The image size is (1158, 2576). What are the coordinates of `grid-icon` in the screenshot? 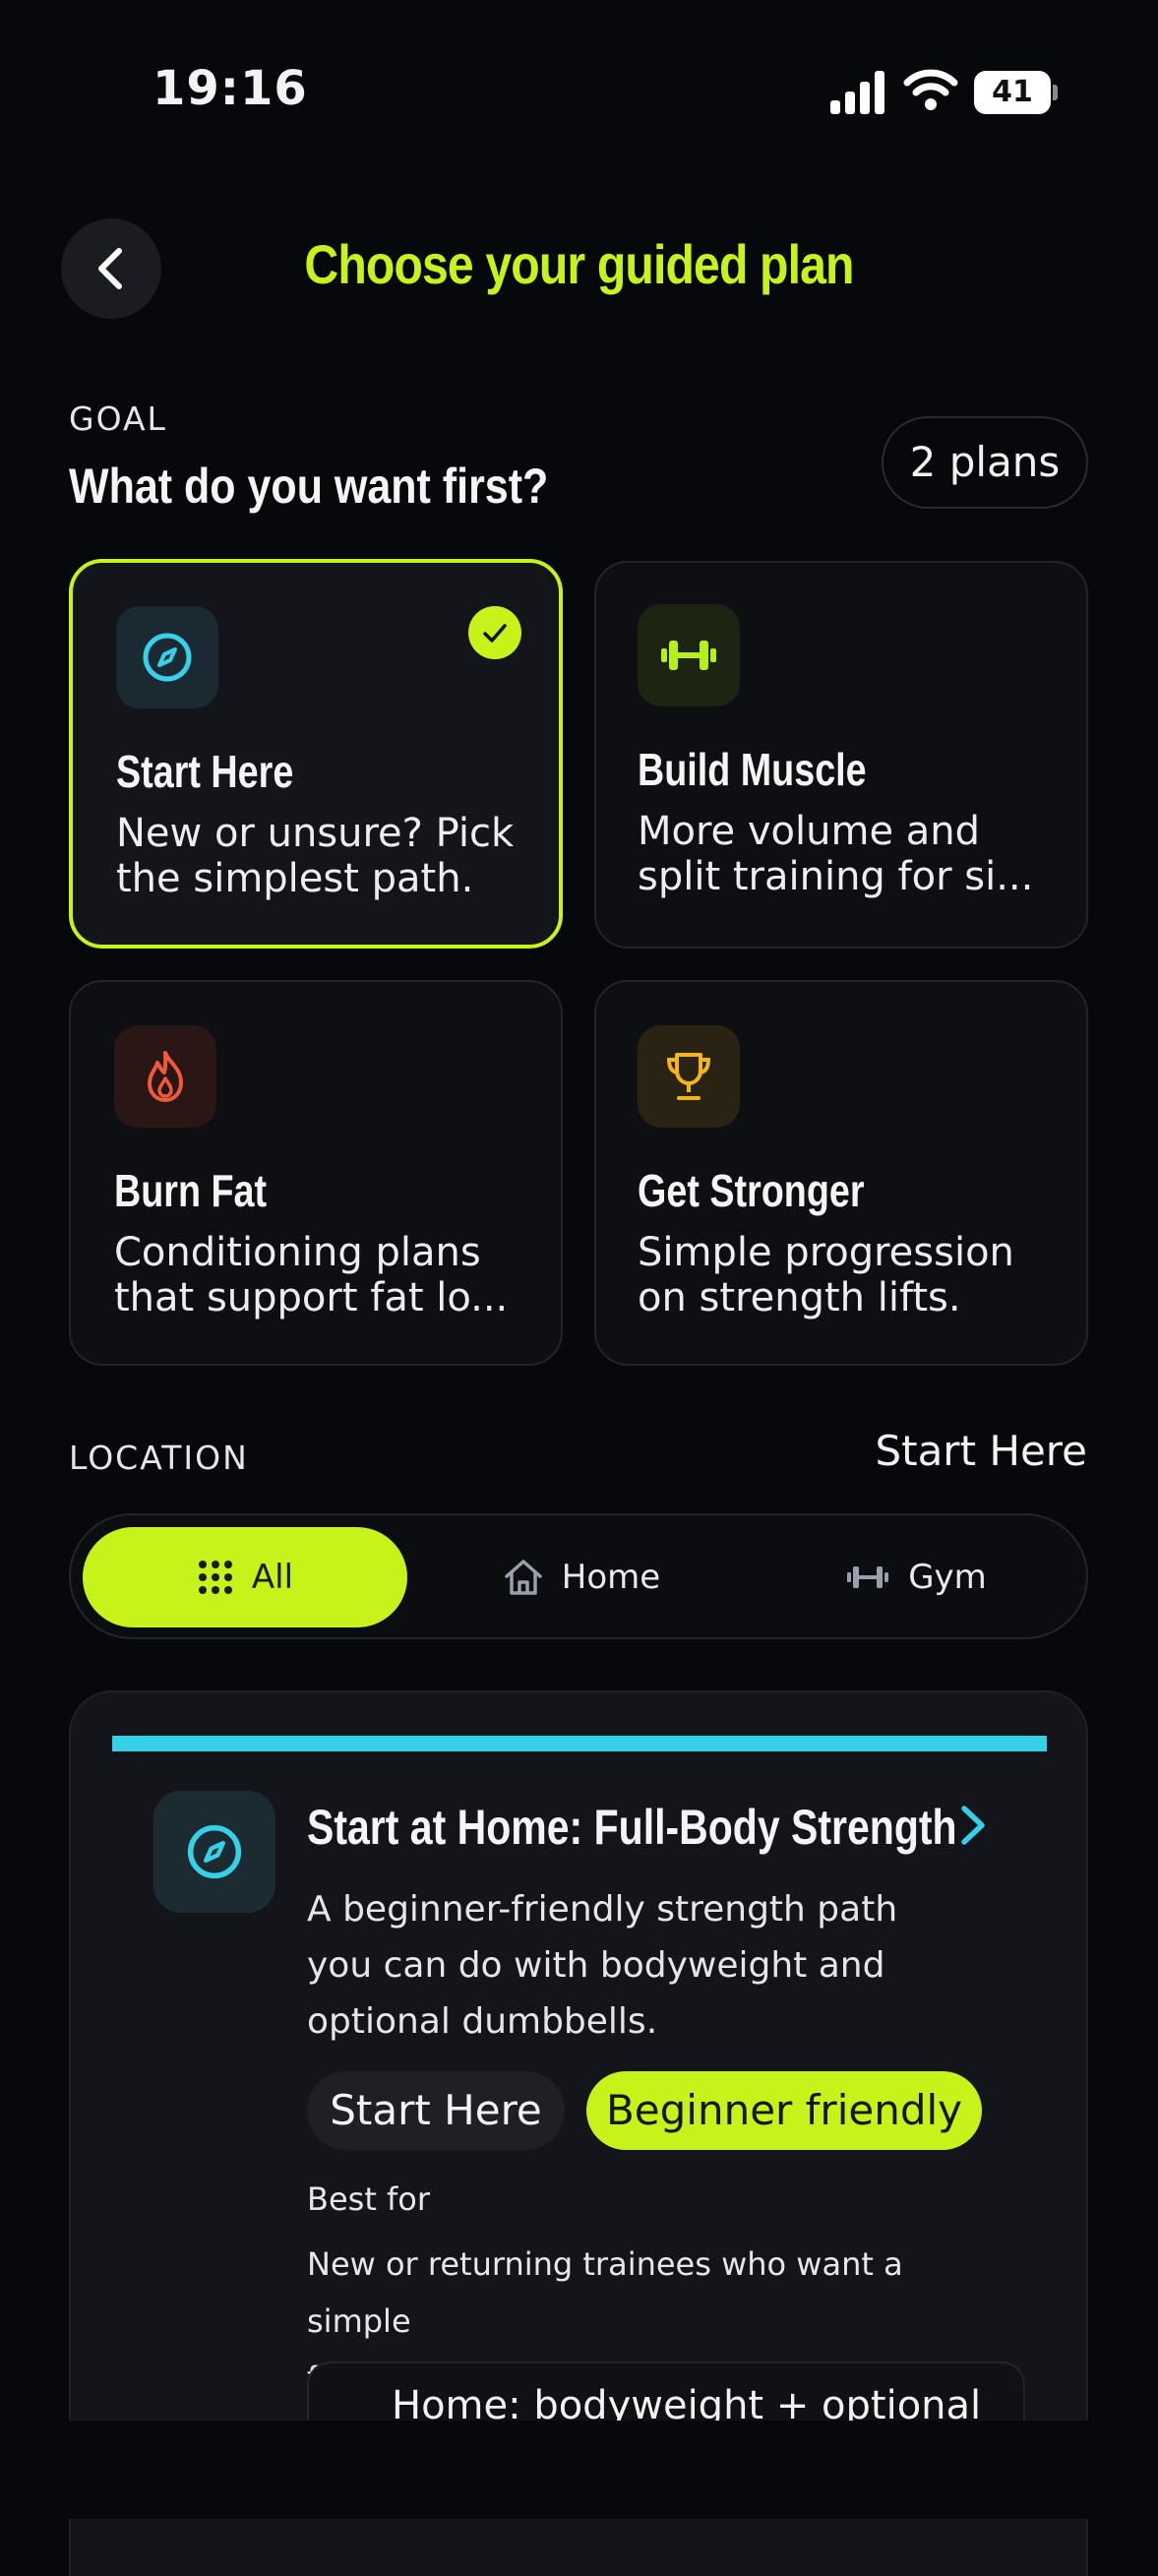 It's located at (215, 1577).